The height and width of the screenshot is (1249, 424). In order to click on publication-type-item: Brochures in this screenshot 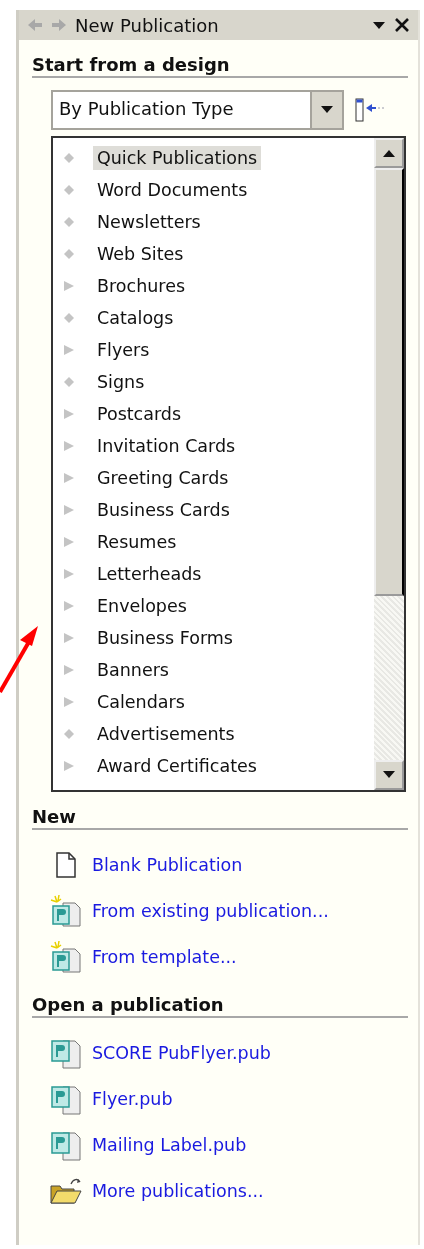, I will do `click(141, 286)`.